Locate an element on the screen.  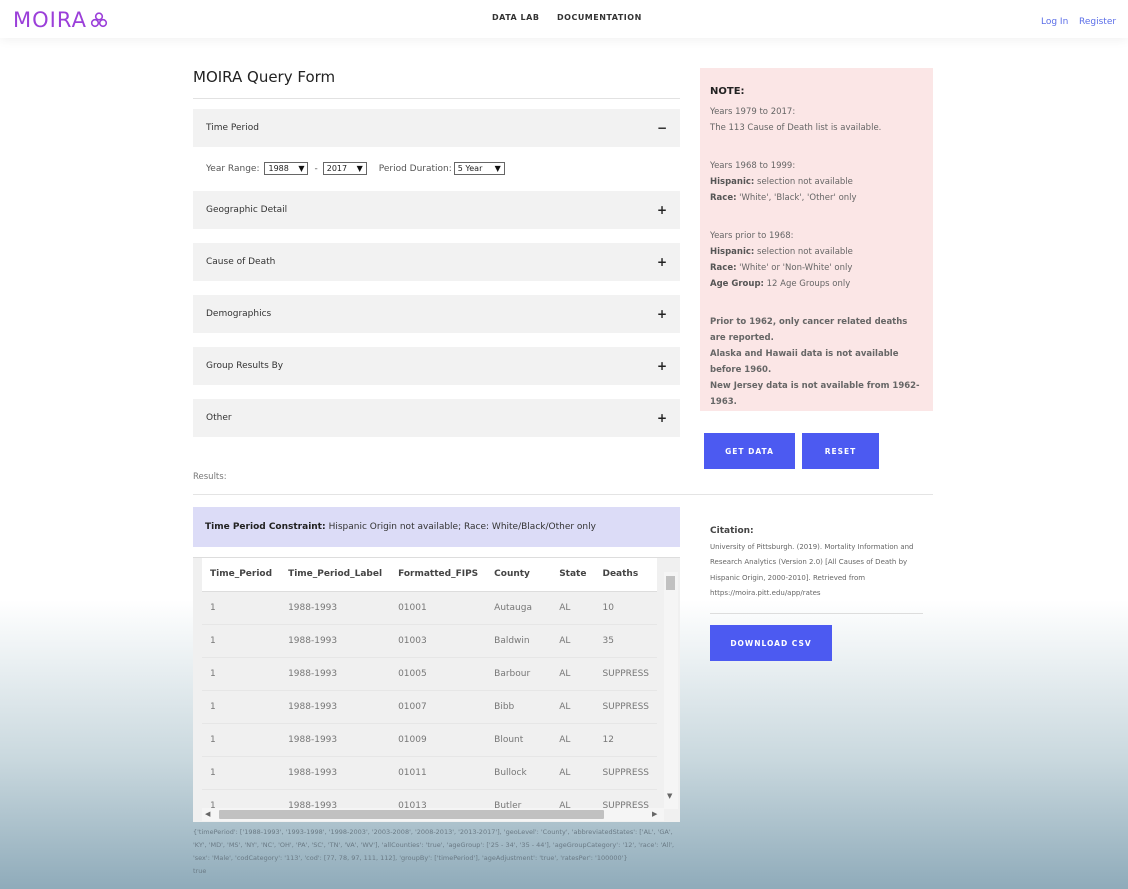
note-title: NOTE: is located at coordinates (727, 91).